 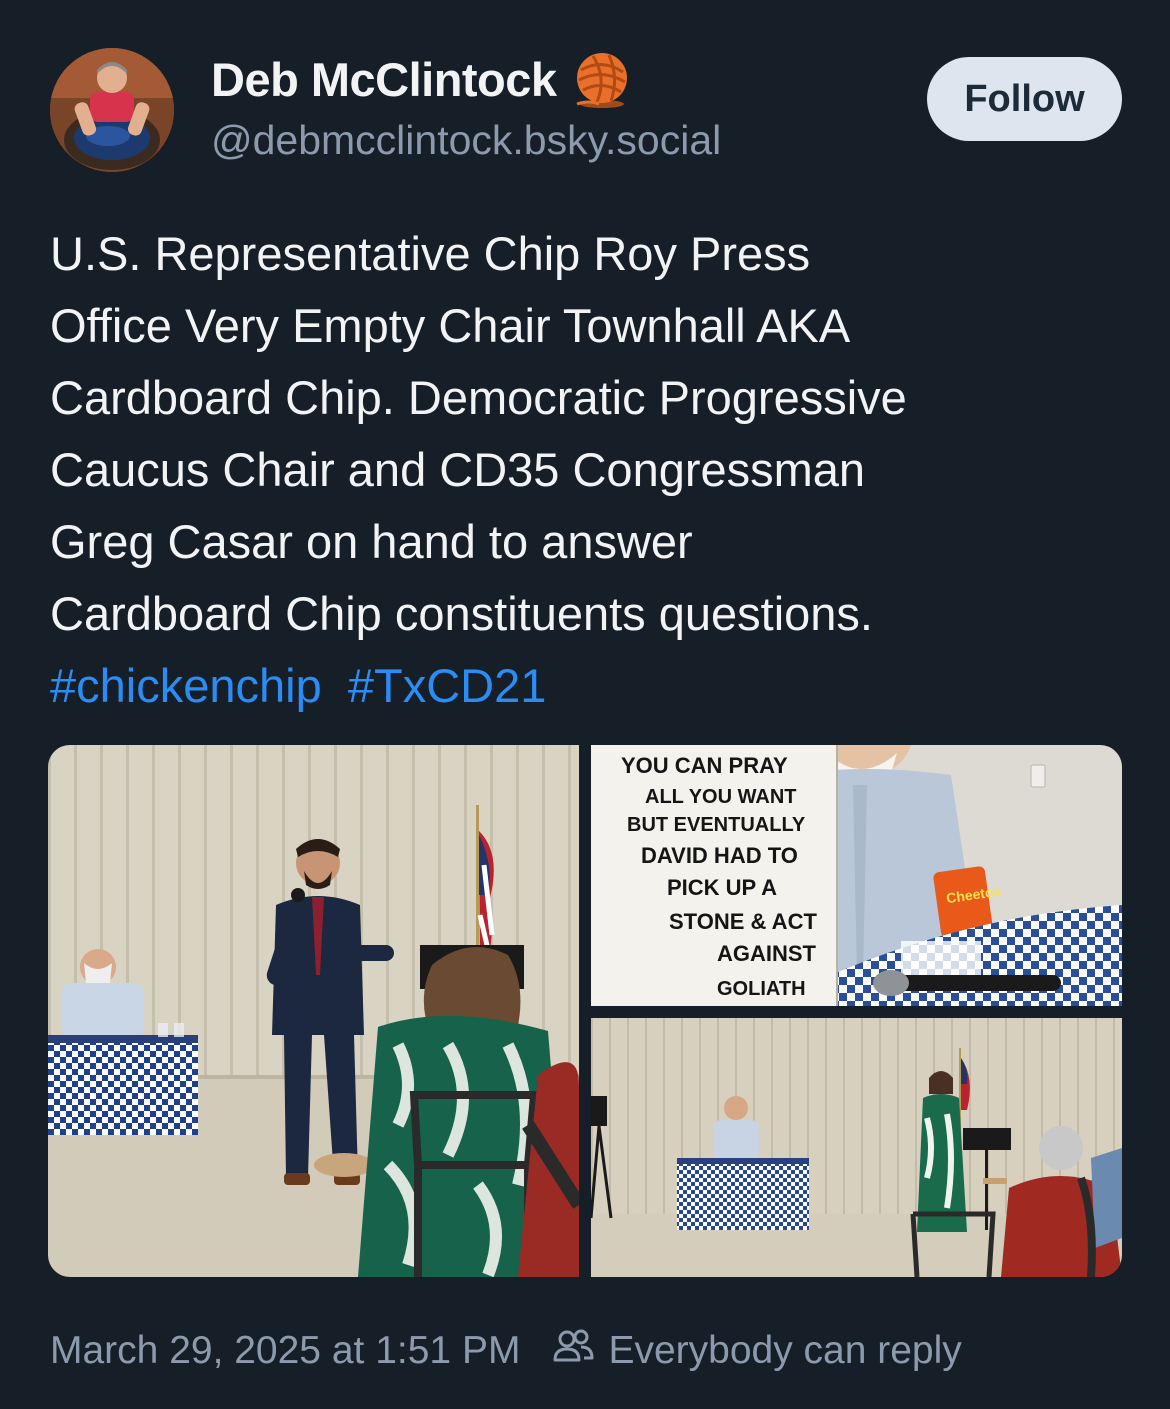 I want to click on sign-text-line: YOU CAN PRAY, so click(x=704, y=765).